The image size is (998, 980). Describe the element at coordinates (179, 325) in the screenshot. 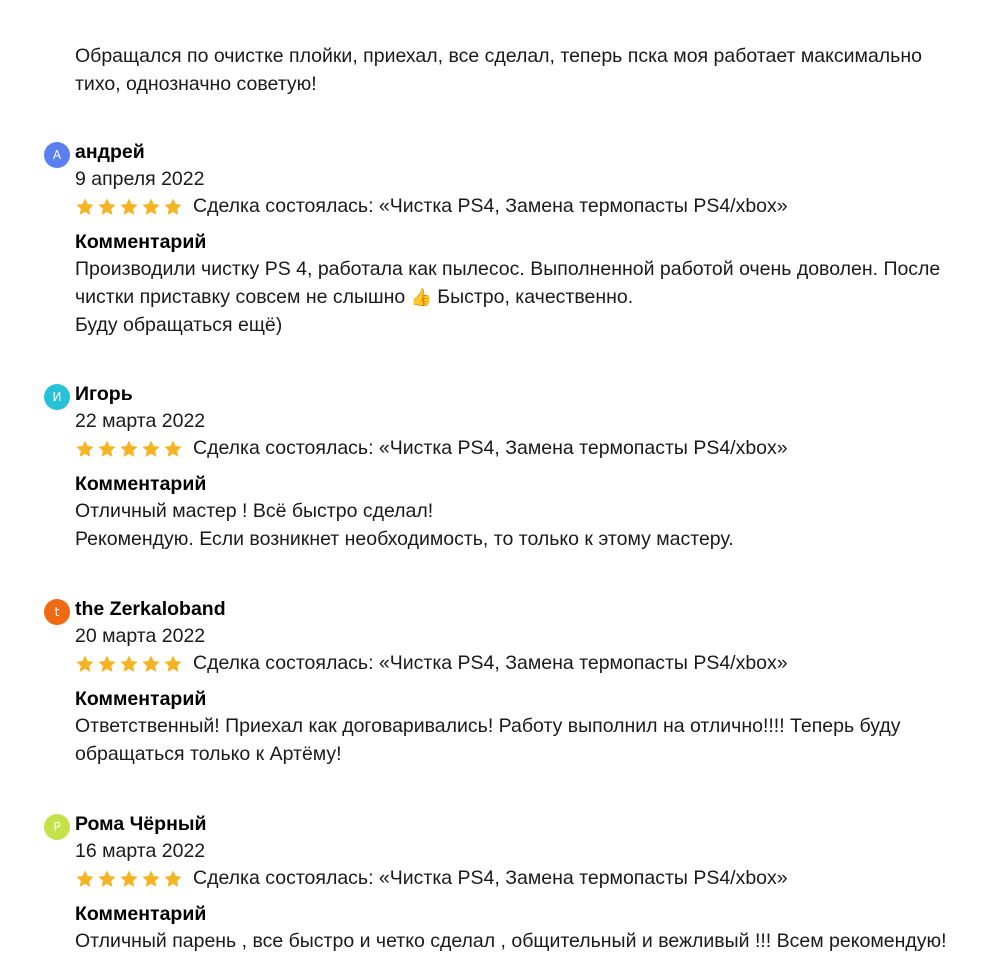

I see `comment-line: Буду обращаться ещё)` at that location.